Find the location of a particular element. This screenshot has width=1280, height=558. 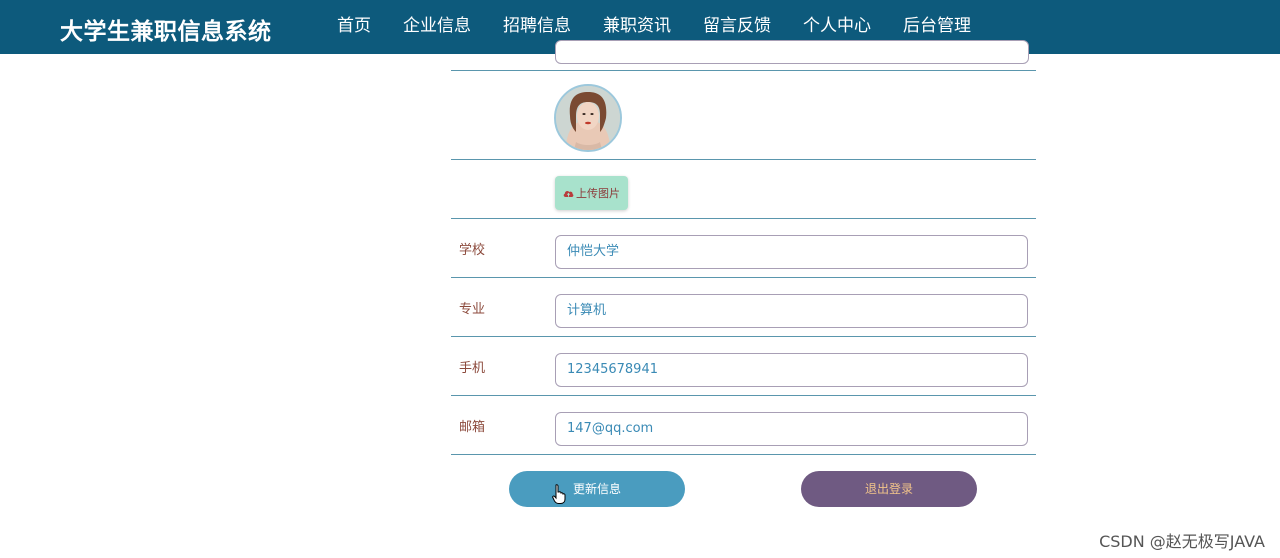

field-row-major: 专业 计算机 is located at coordinates (743, 307).